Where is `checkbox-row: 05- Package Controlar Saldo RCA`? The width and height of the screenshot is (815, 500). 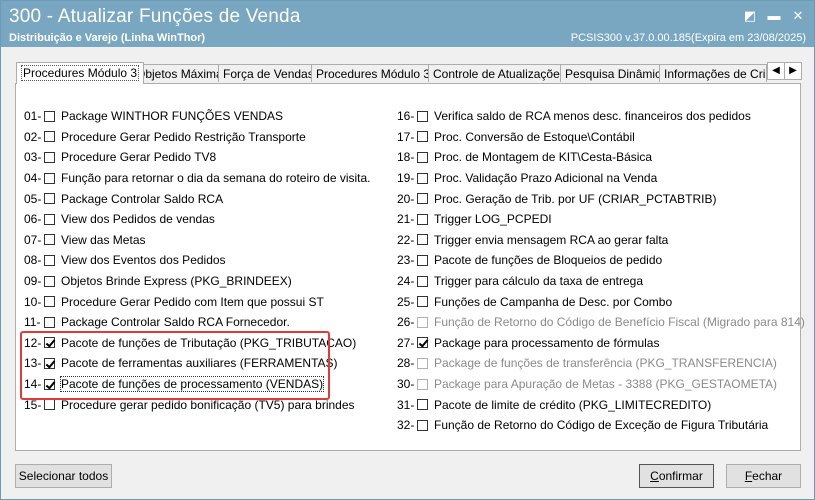 checkbox-row: 05- Package Controlar Saldo RCA is located at coordinates (197, 198).